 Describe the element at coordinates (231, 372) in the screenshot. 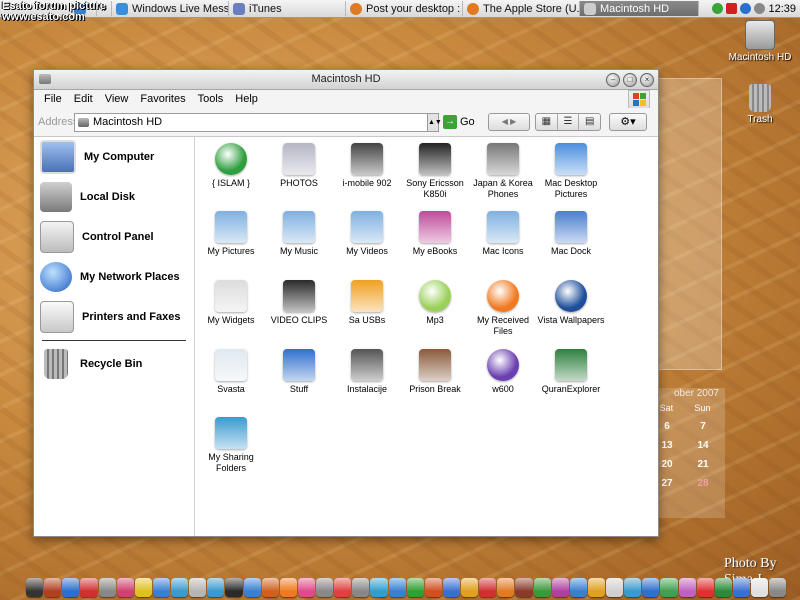

I see `file-item: Svasta` at that location.